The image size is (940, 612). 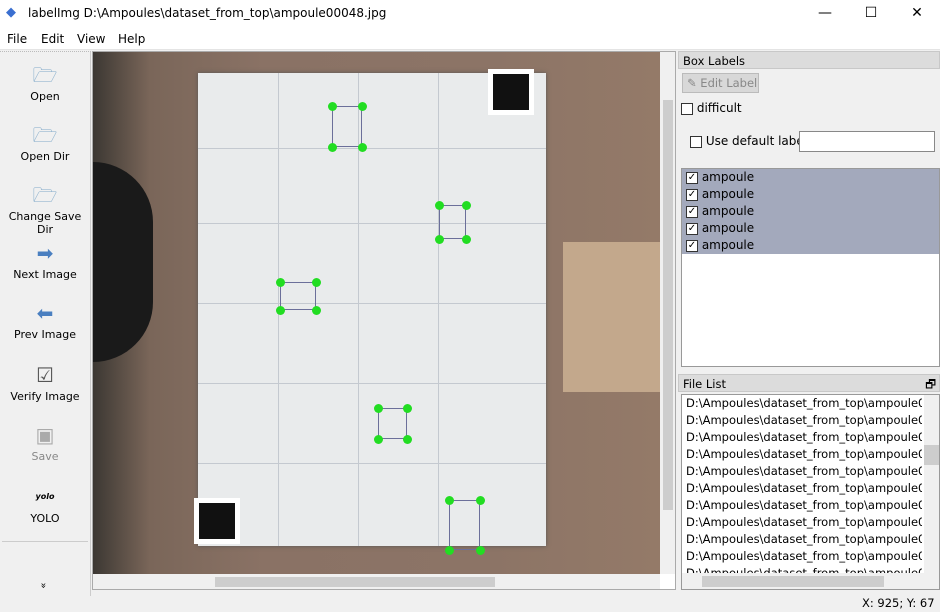 I want to click on file-list-title: File List, so click(x=705, y=384).